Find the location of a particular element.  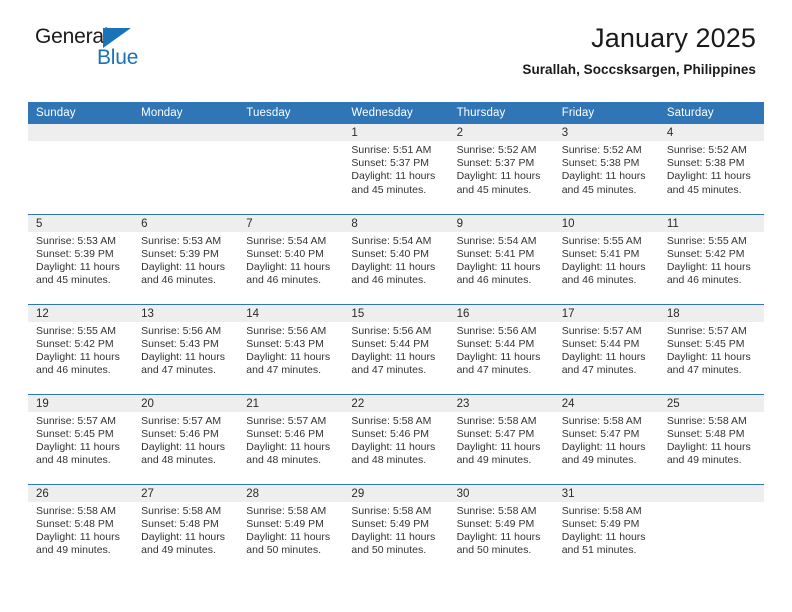

sunset-time: Sunset: 5:46 PM is located at coordinates (285, 433).